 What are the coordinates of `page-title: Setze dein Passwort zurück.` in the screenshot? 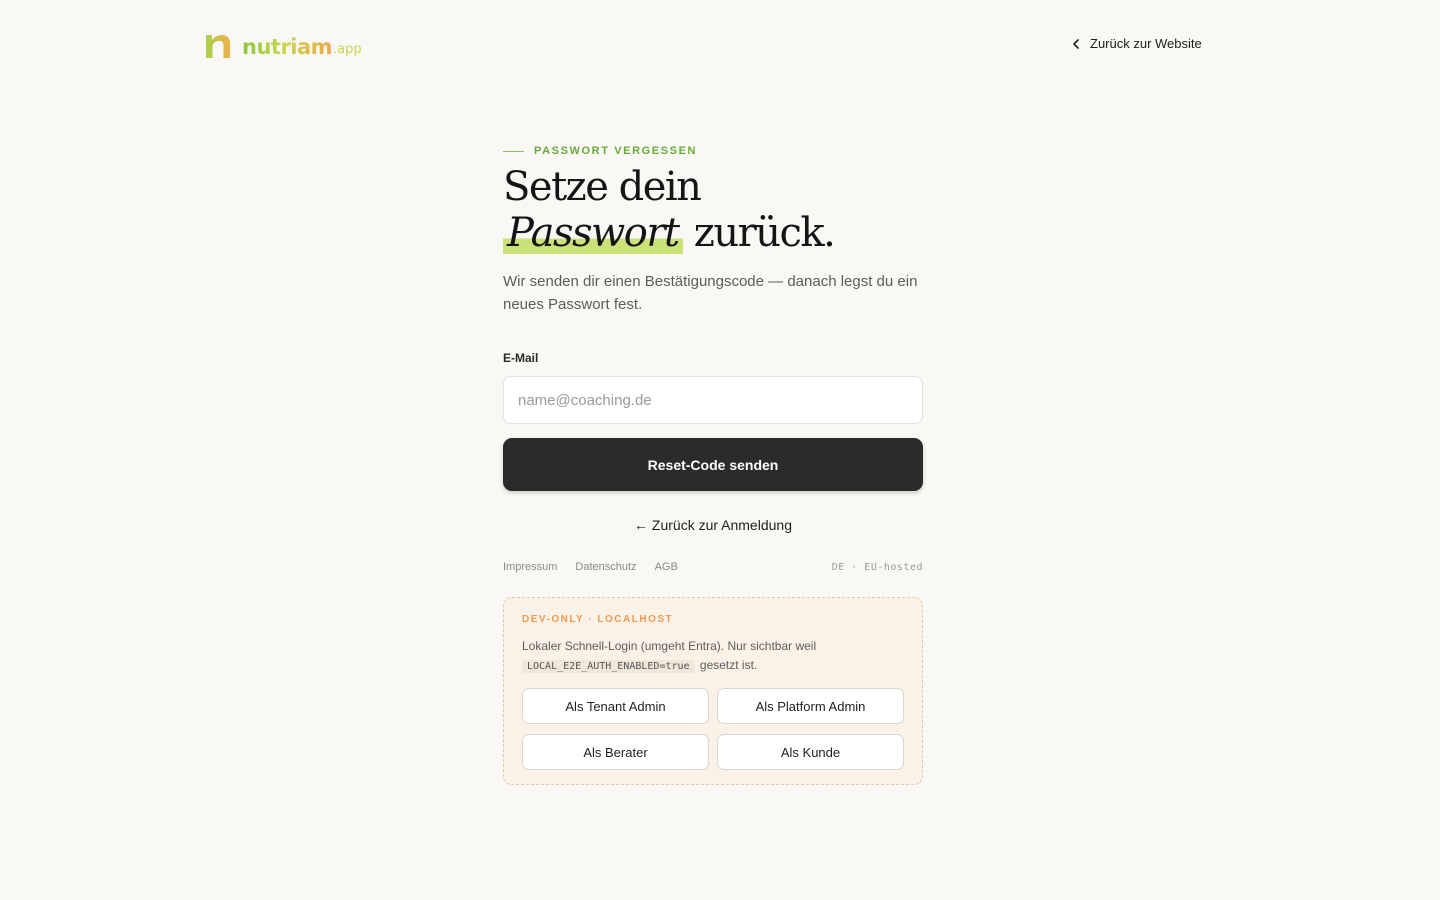 It's located at (713, 210).